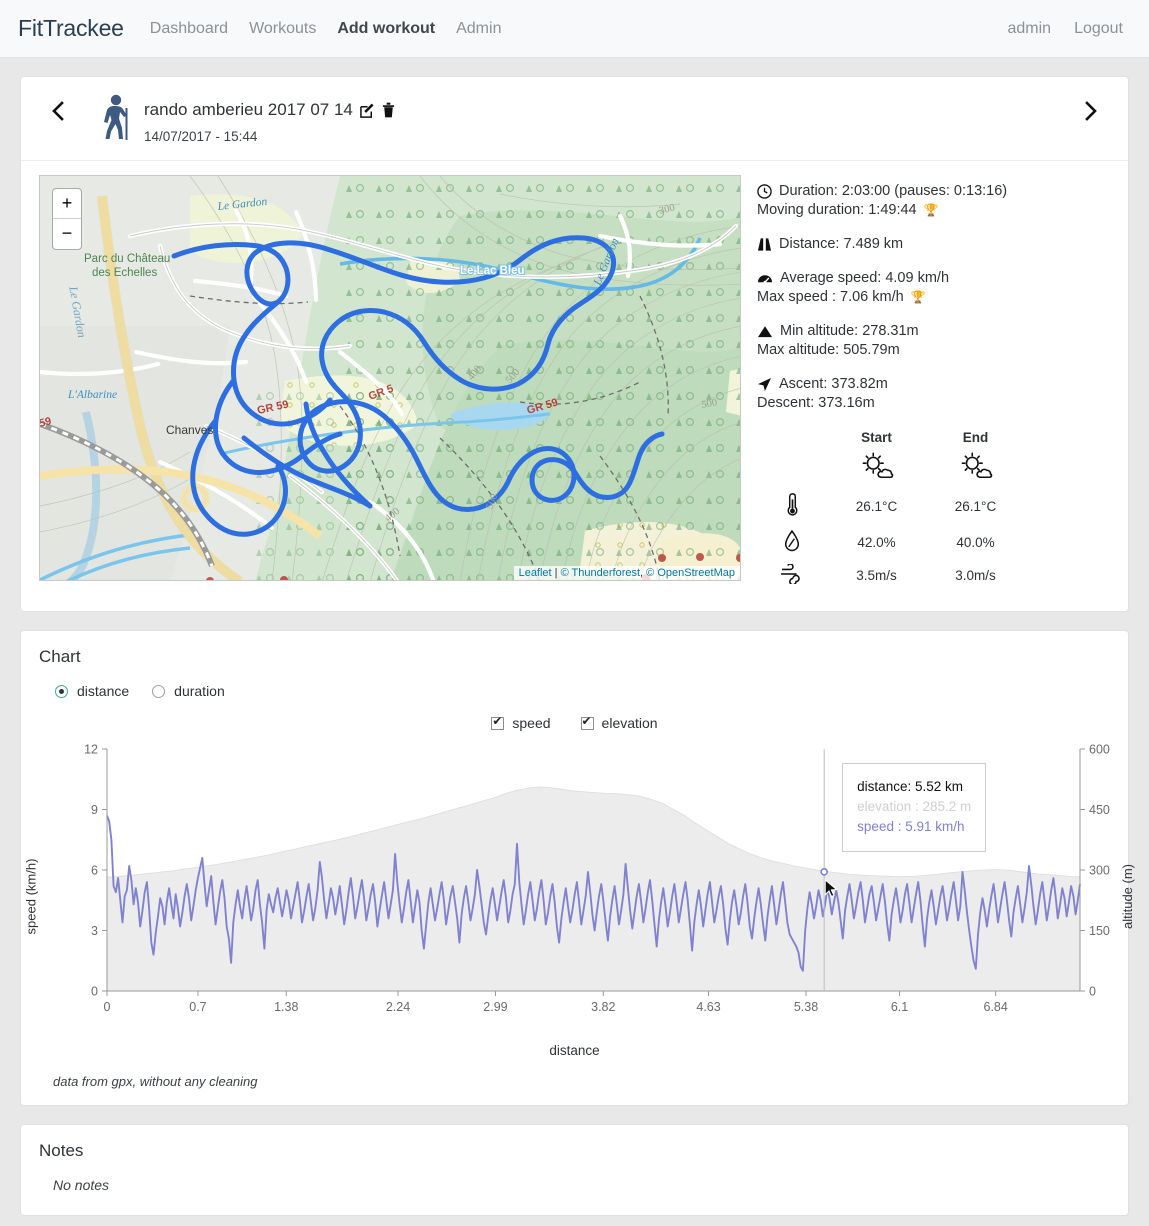  What do you see at coordinates (386, 29) in the screenshot?
I see `nav-link-add-workout: Add workout` at bounding box center [386, 29].